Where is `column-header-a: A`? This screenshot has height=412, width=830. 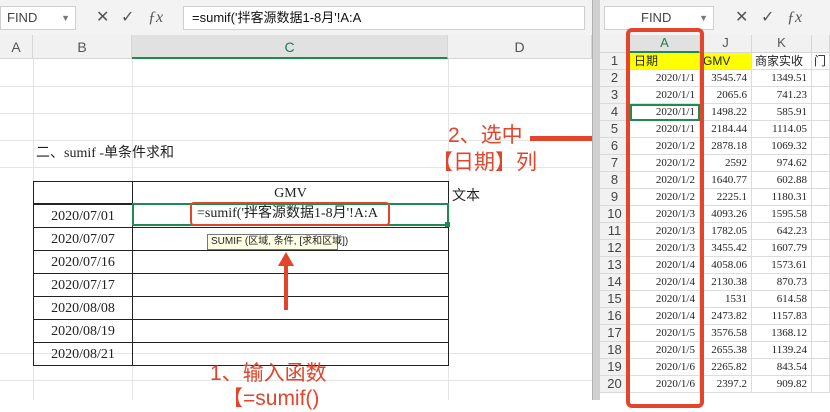 column-header-a: A is located at coordinates (16, 47).